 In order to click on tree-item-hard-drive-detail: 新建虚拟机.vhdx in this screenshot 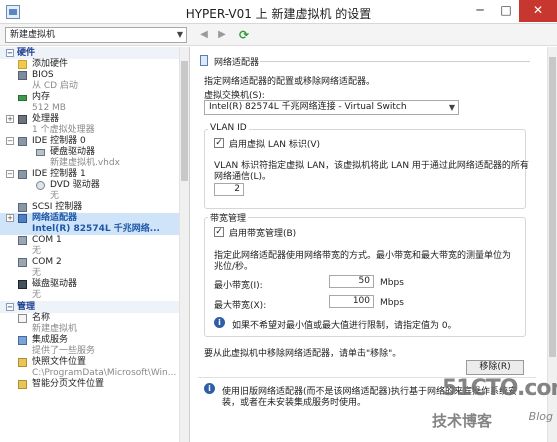, I will do `click(85, 163)`.